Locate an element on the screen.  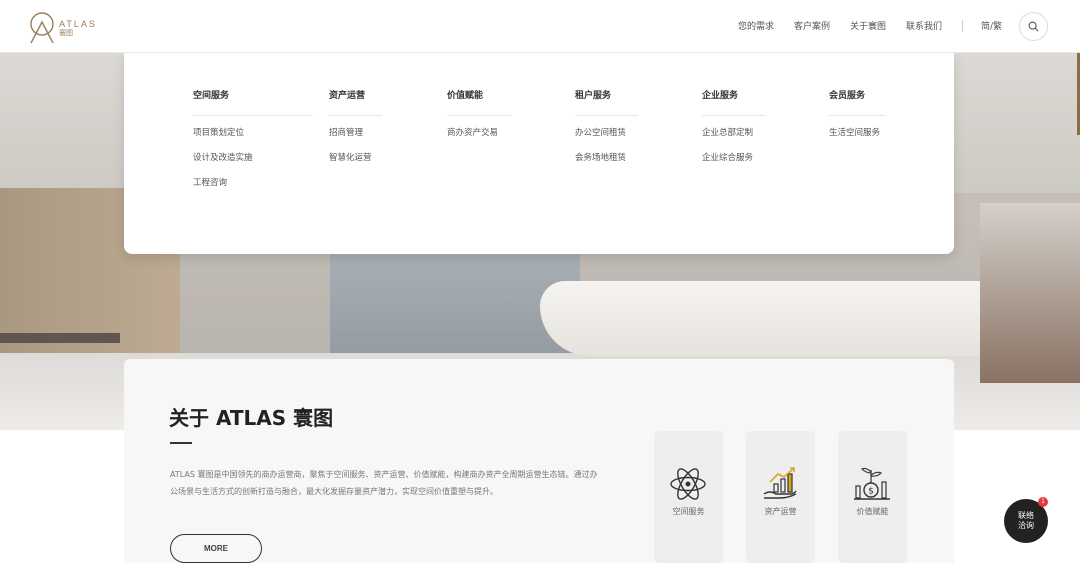
nav-your-needs: 您的需求 is located at coordinates (756, 25).